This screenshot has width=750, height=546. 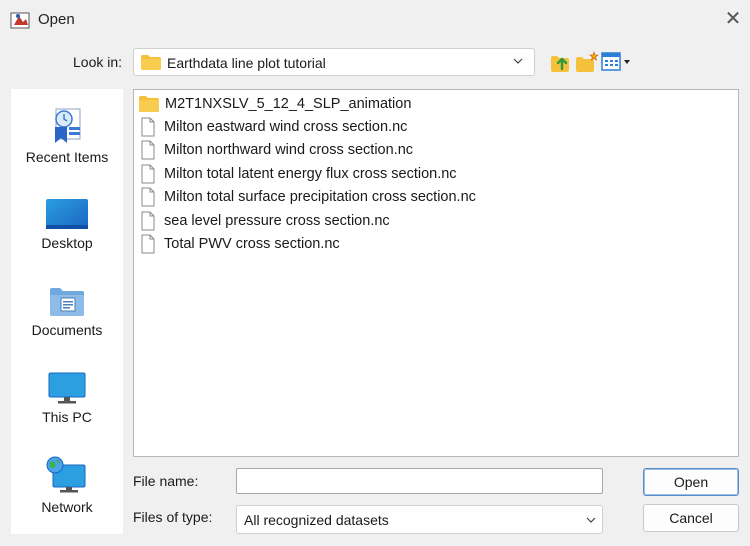 I want to click on place-desktop: Desktop, so click(x=67, y=224).